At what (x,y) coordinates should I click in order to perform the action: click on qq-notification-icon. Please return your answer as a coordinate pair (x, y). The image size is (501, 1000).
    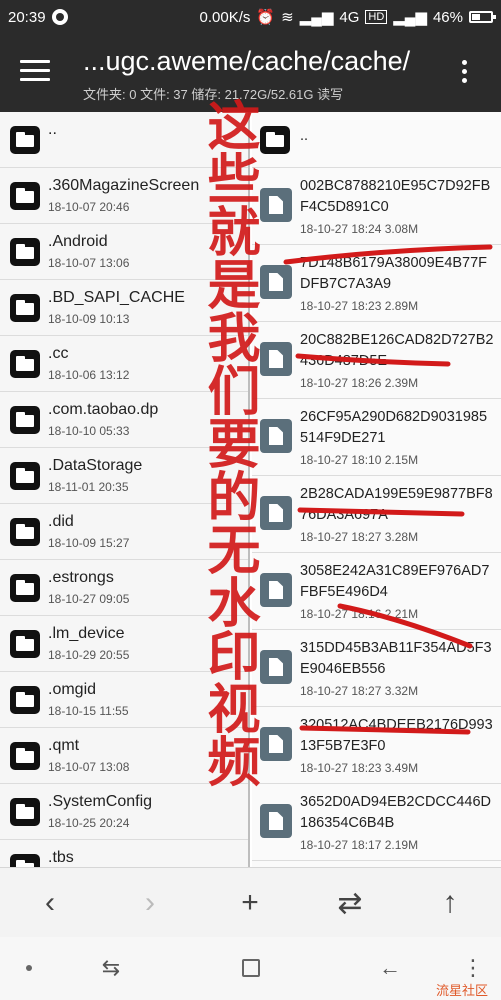
    Looking at the image, I should click on (59, 17).